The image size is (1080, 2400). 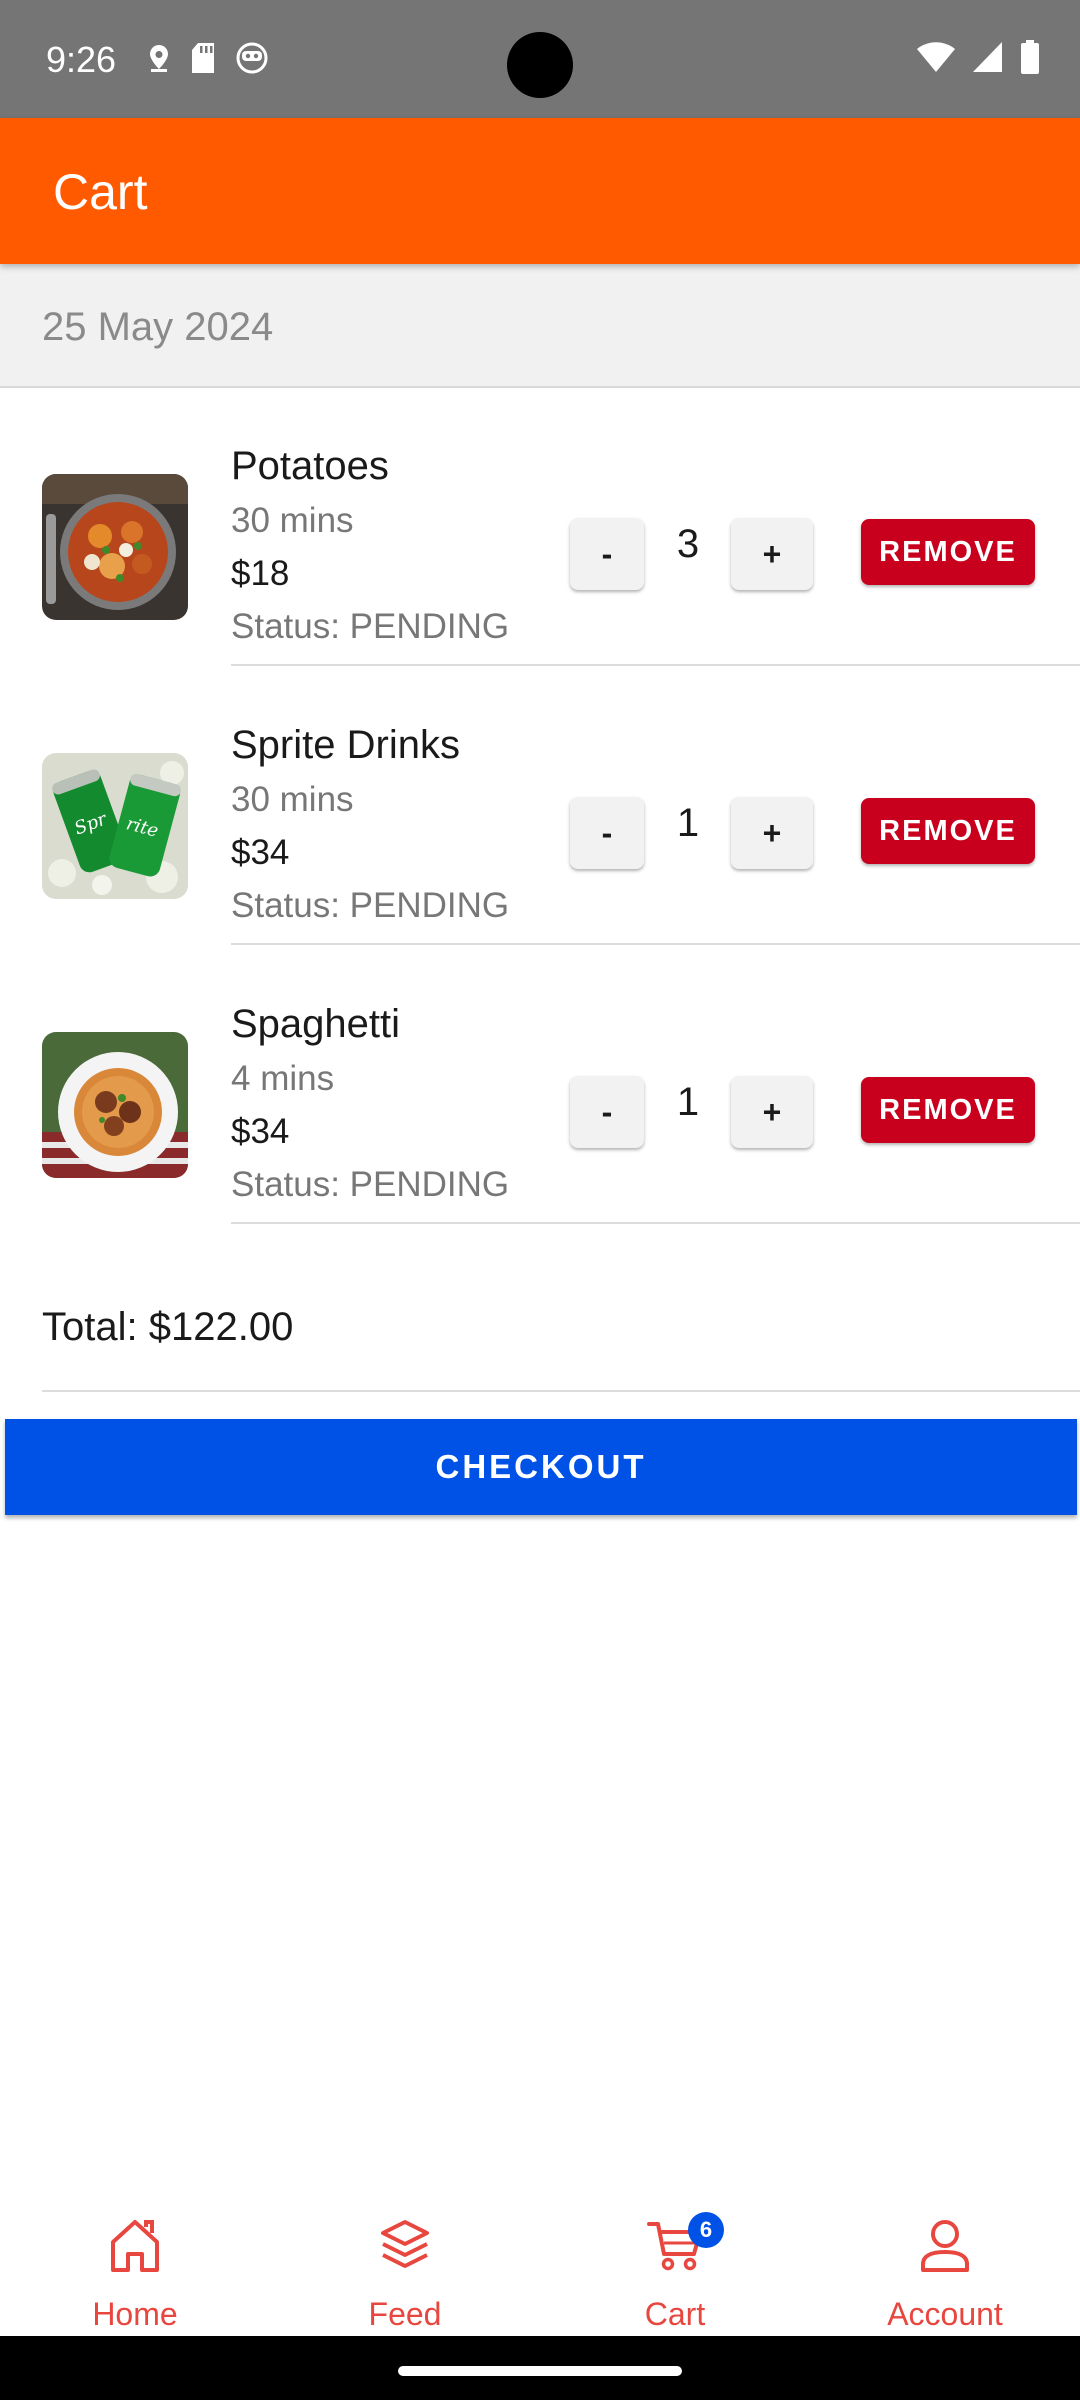 I want to click on status-time: 9:26, so click(x=81, y=59).